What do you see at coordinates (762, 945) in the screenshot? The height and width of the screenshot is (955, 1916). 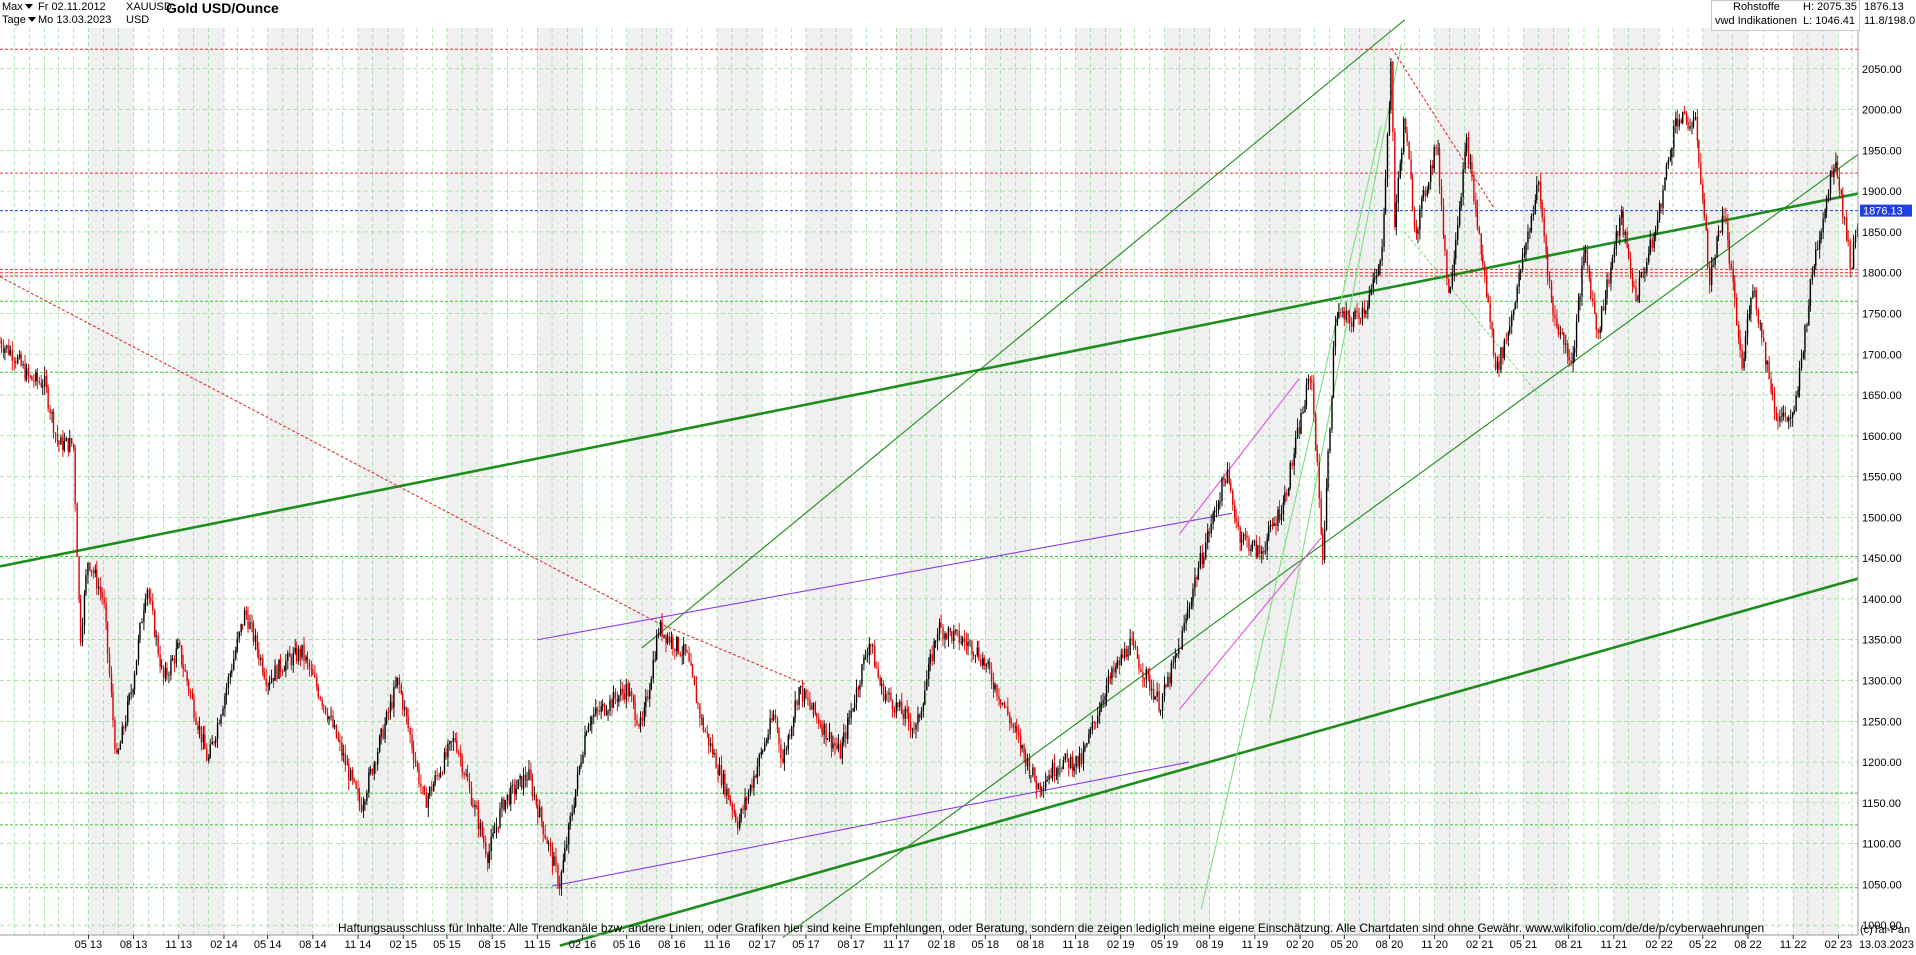 I see `x-tick-label: 02 17` at bounding box center [762, 945].